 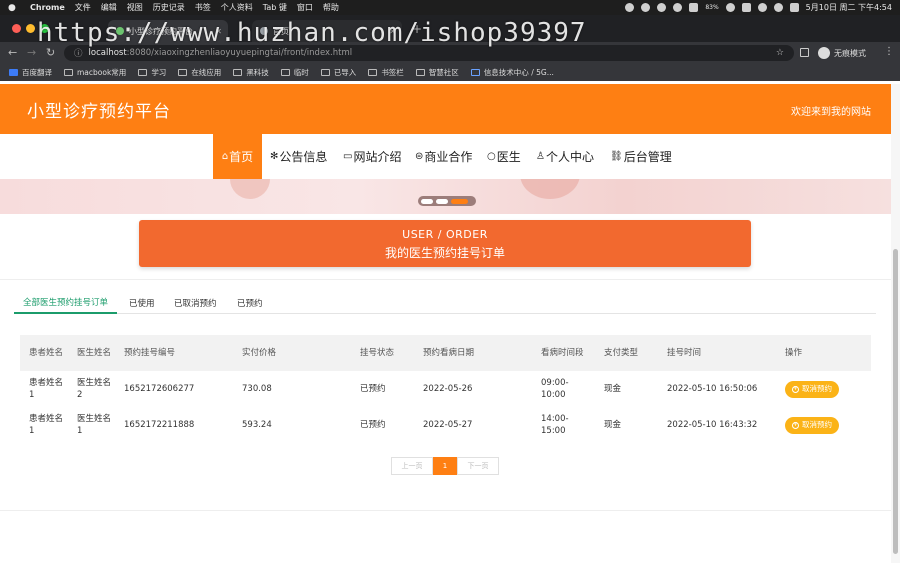 I want to click on nav-announcements: ✻ 公告信息, so click(x=298, y=156).